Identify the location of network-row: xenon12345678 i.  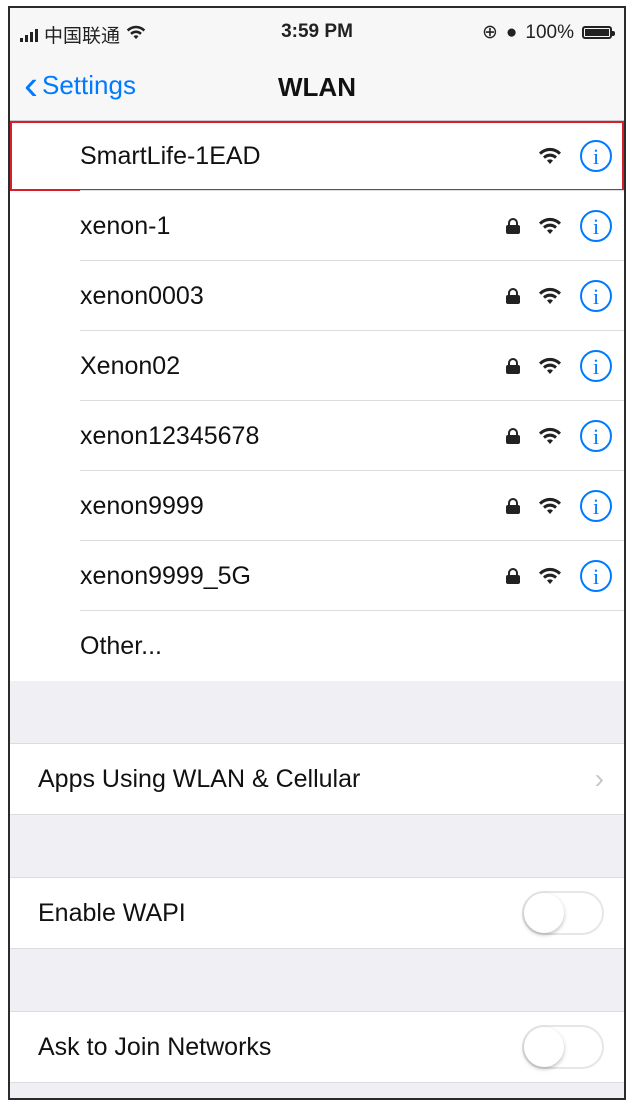
(317, 436).